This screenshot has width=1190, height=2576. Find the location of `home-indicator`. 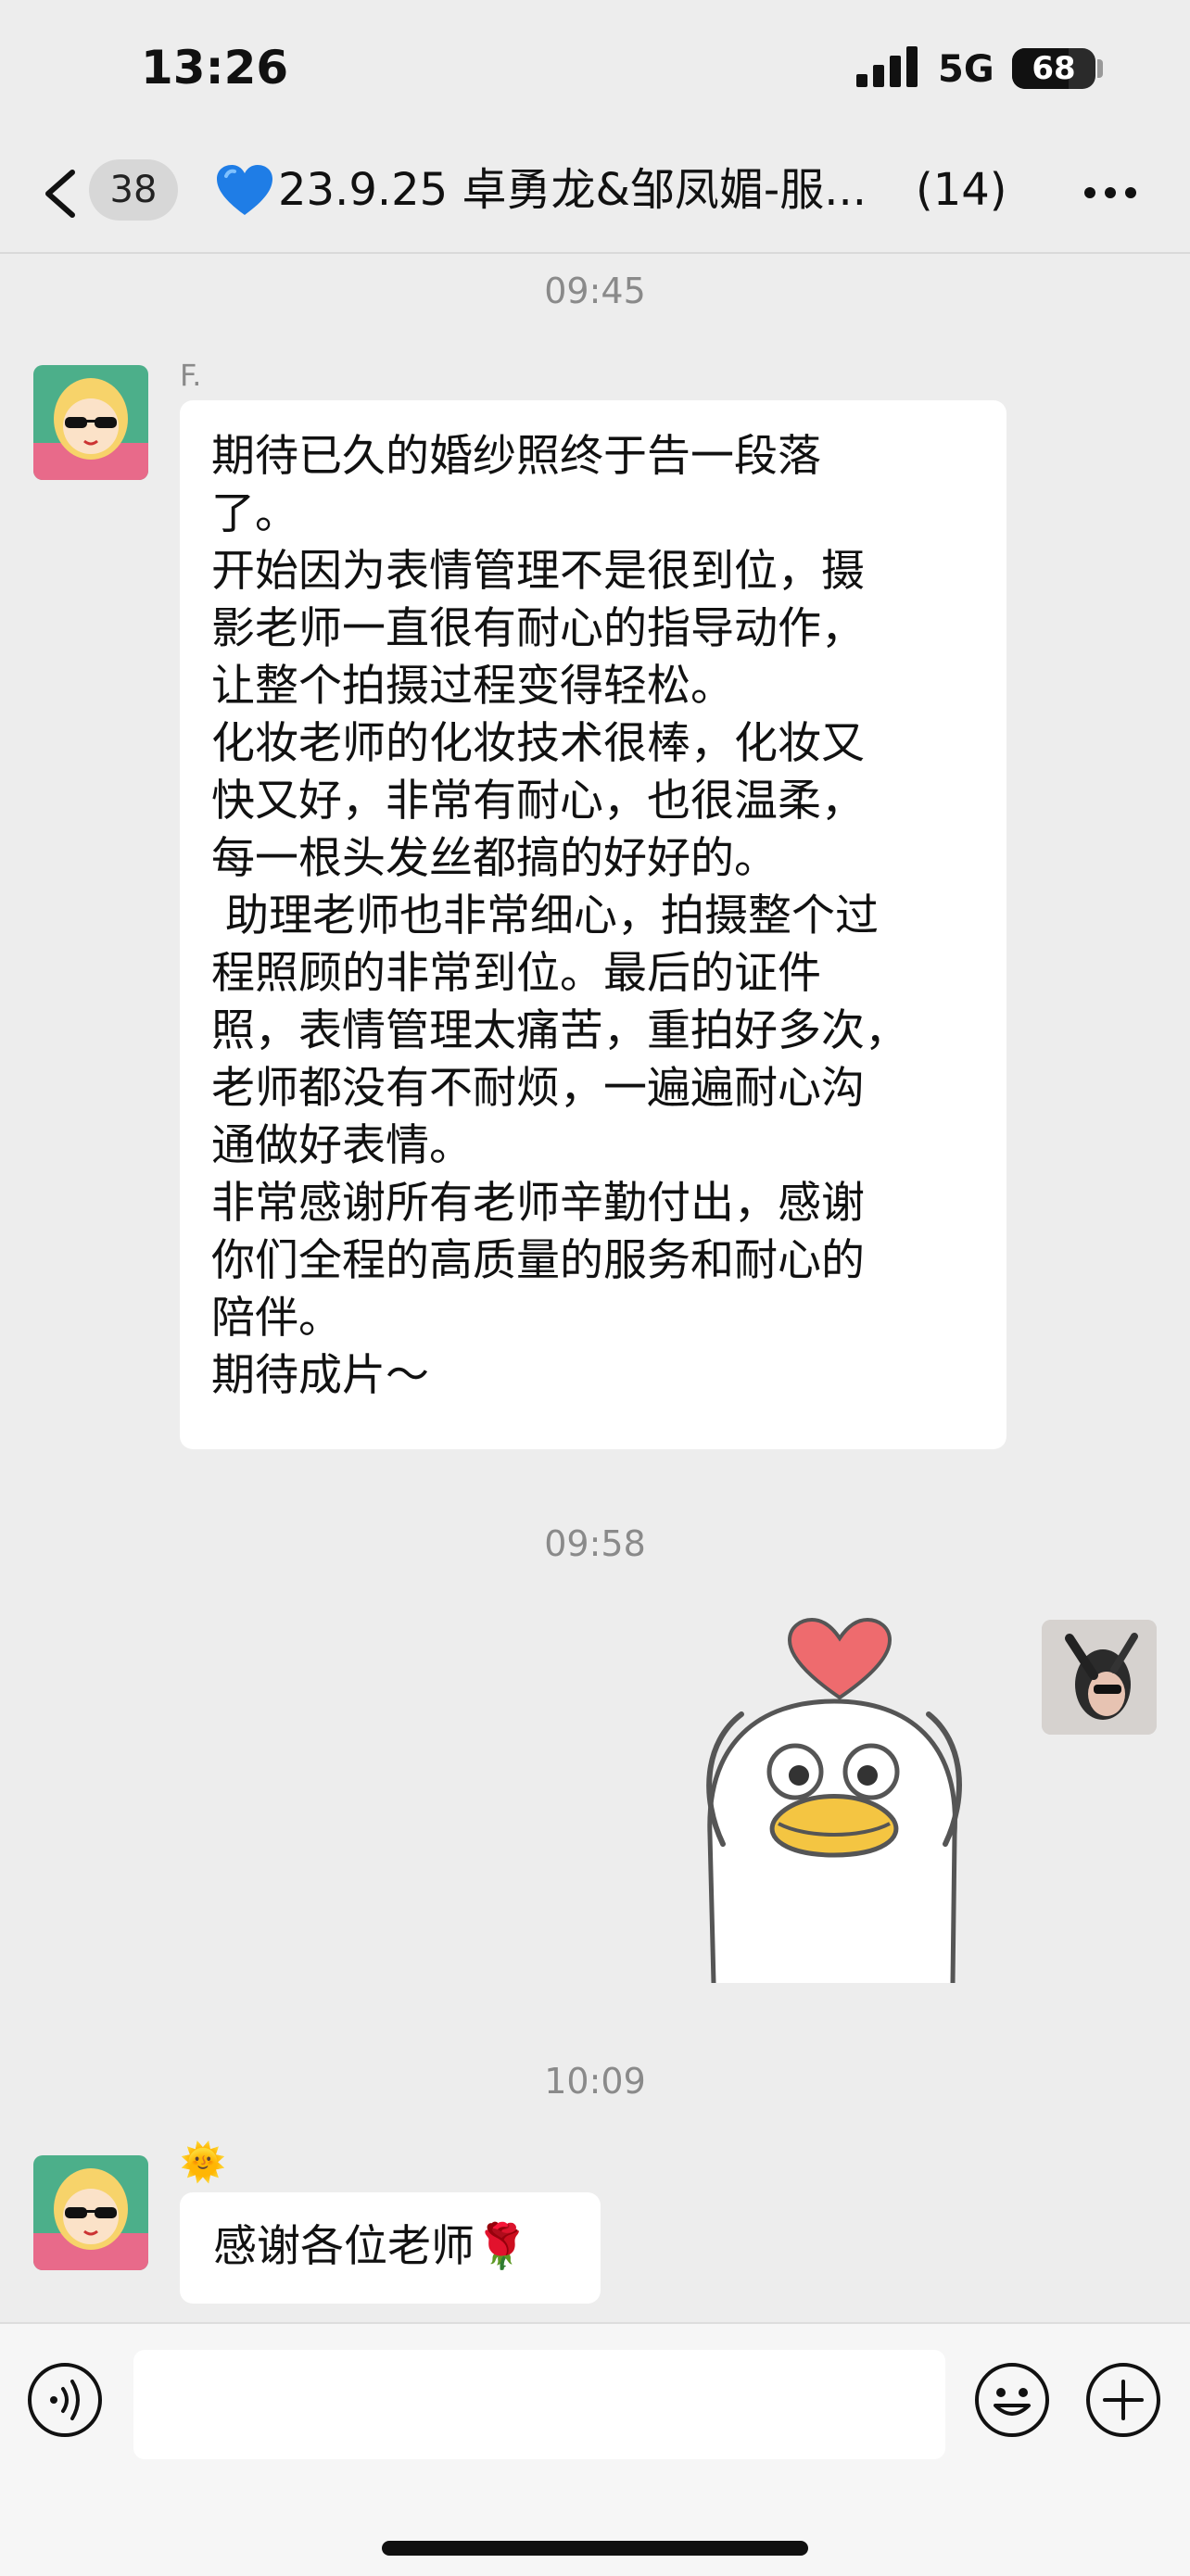

home-indicator is located at coordinates (595, 2548).